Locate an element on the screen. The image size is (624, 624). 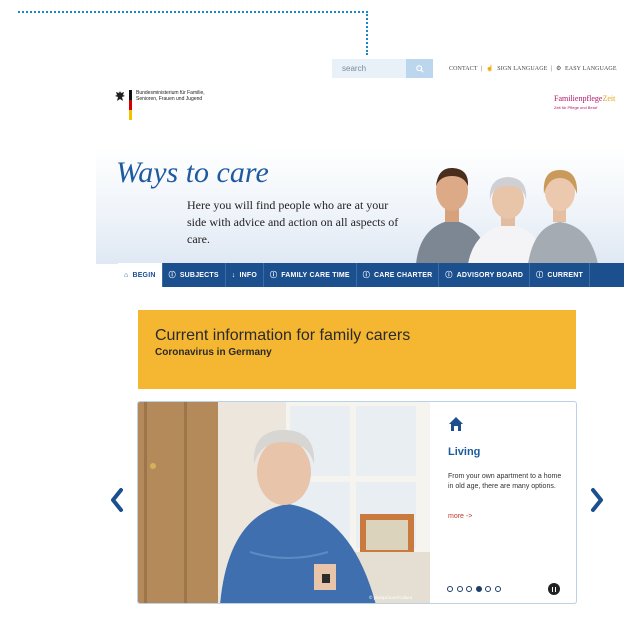
search-button is located at coordinates (419, 68).